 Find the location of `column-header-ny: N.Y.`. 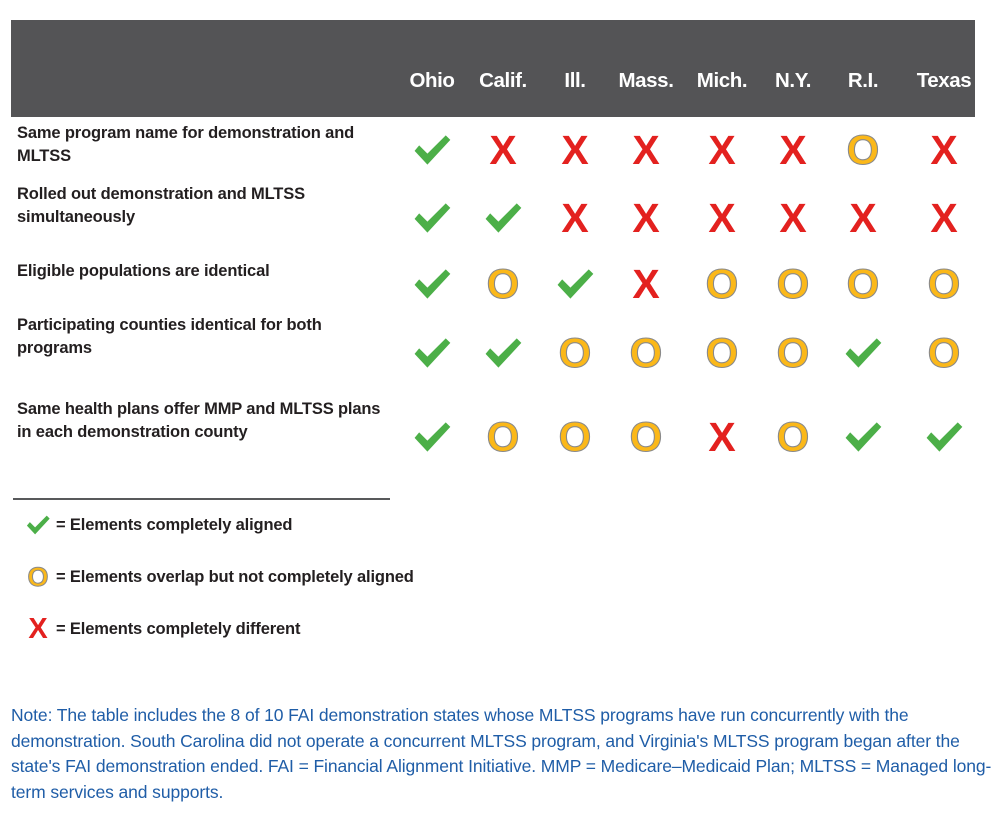

column-header-ny: N.Y. is located at coordinates (793, 80).